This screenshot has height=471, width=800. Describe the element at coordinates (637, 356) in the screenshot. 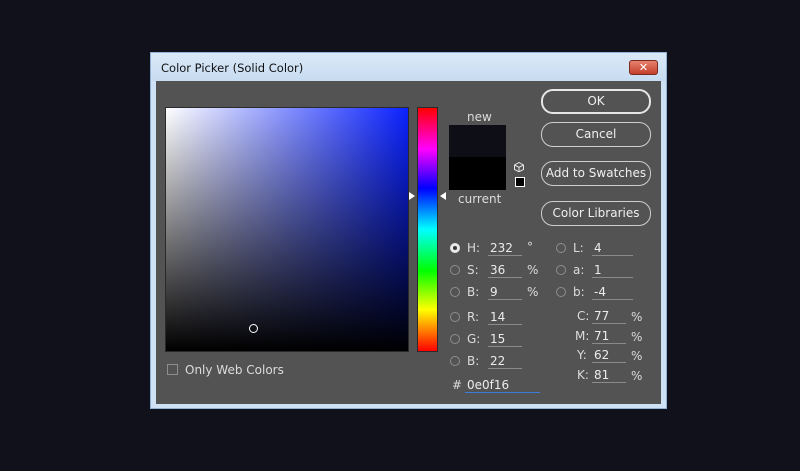

I see `y-unit: %` at that location.